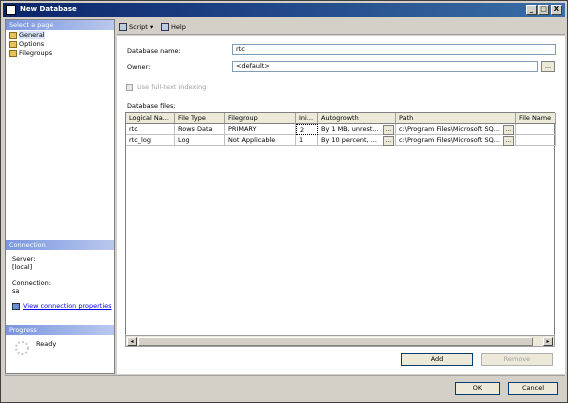 Image resolution: width=568 pixels, height=403 pixels. I want to click on script-icon, so click(123, 27).